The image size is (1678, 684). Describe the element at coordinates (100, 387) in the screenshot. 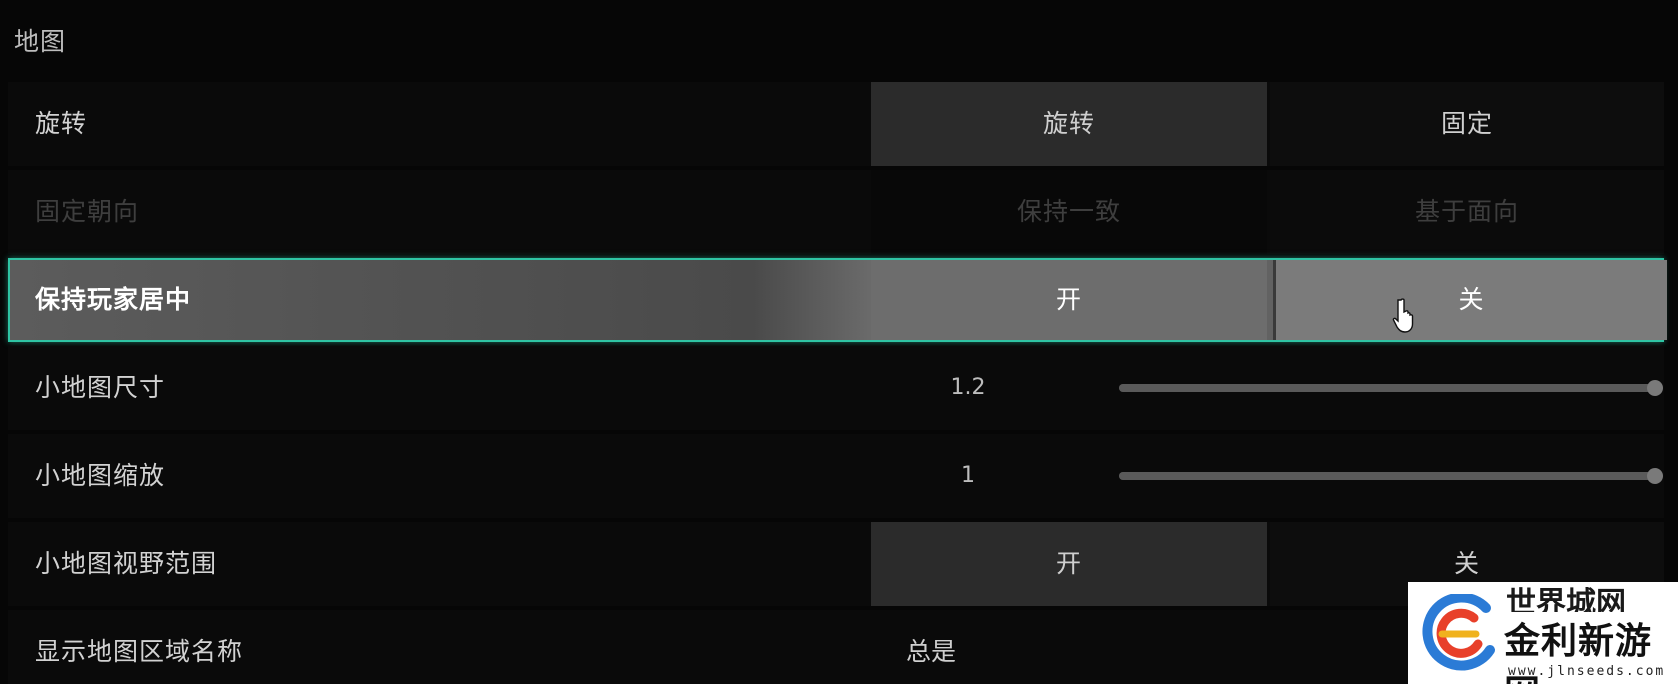

I see `setting-label-minimap-size: 小地图尺寸` at that location.